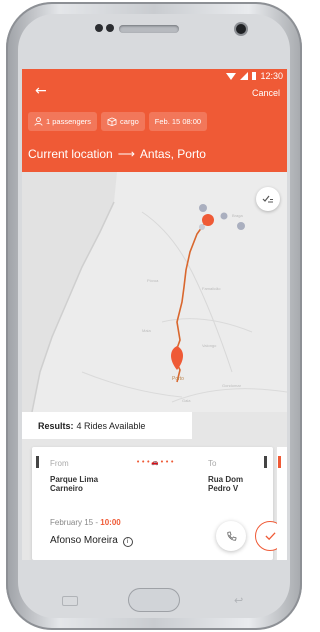 The image size is (320, 632). I want to click on svg-text: Gaia, so click(186, 400).